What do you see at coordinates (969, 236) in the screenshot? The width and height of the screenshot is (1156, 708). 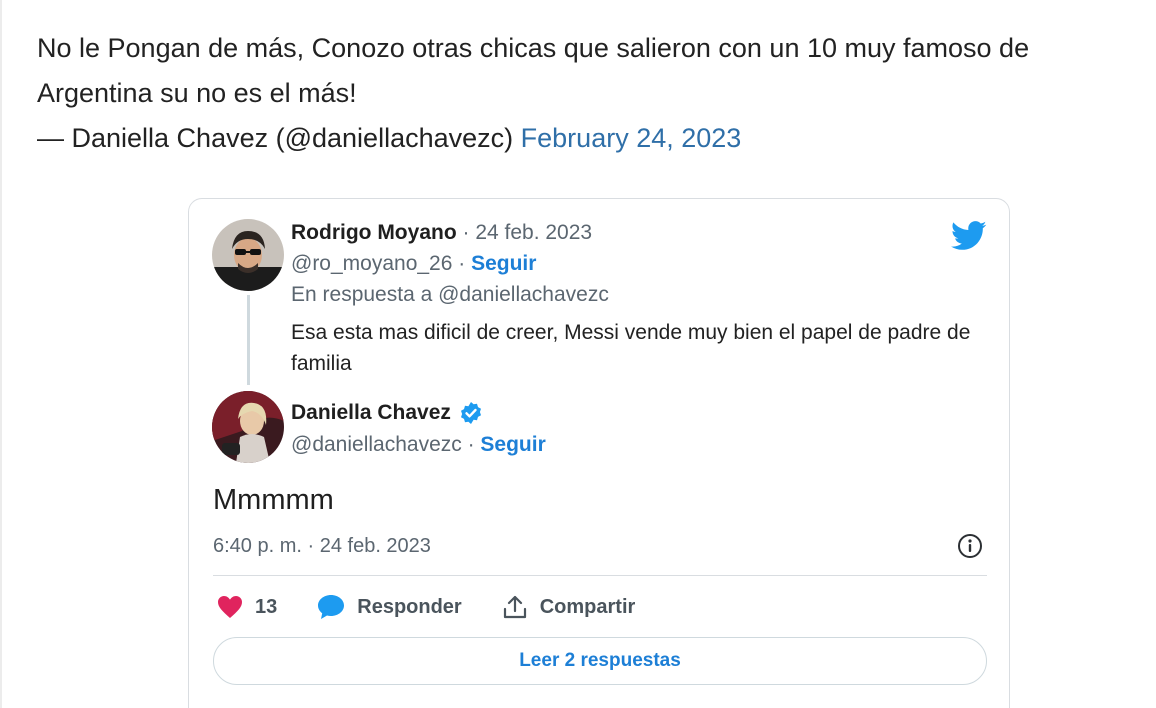 I see `twitter-bird-icon` at bounding box center [969, 236].